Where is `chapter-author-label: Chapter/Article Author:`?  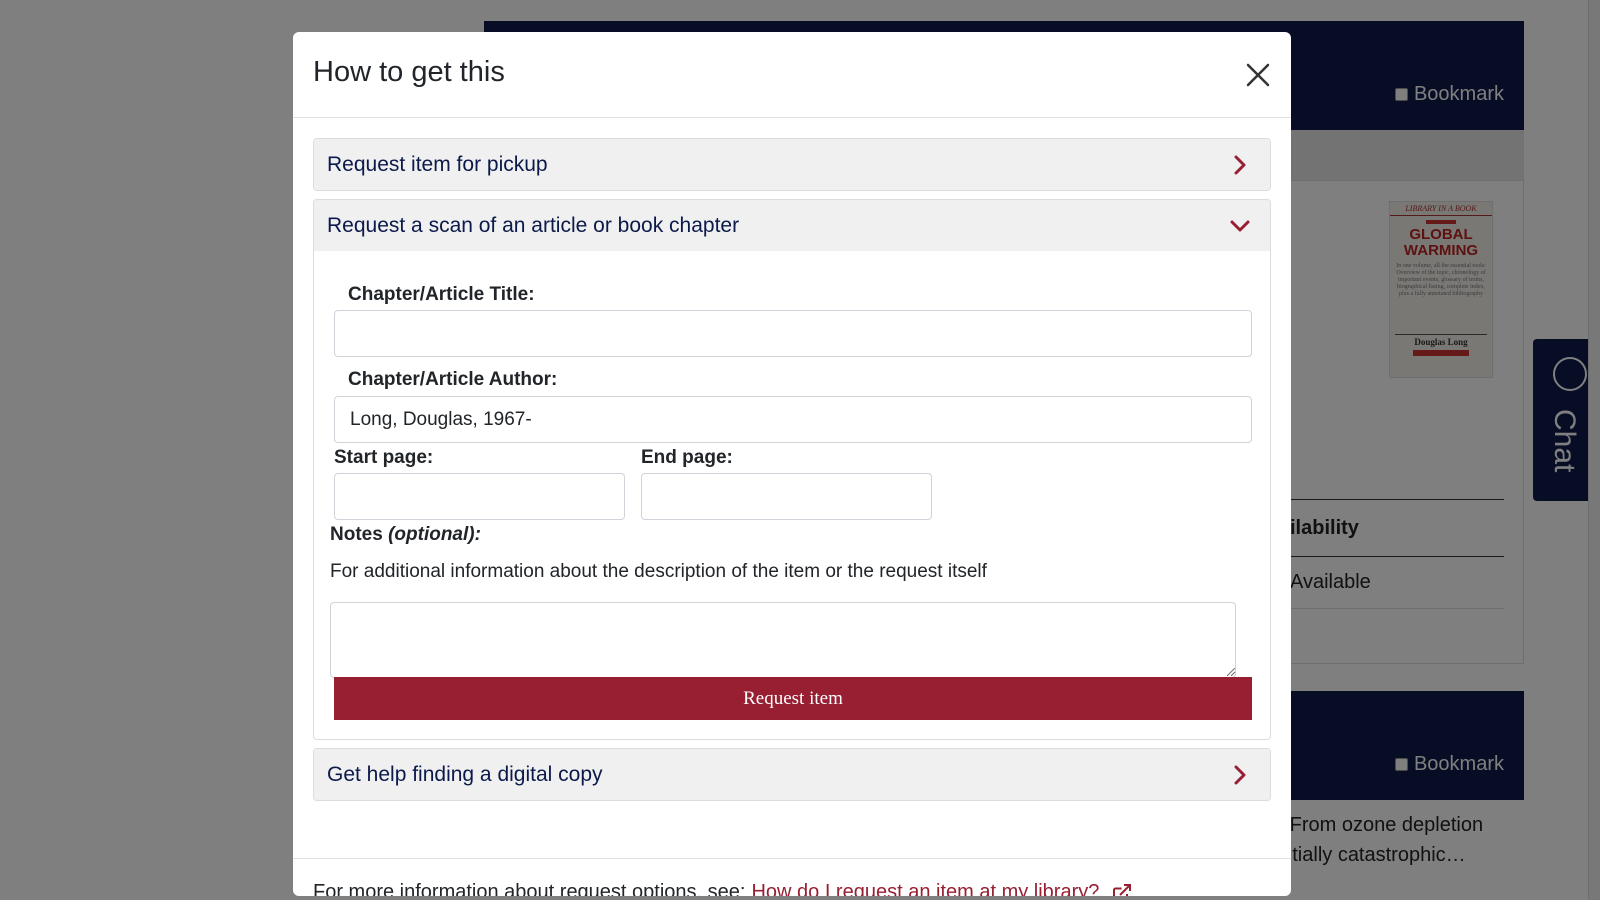
chapter-author-label: Chapter/Article Author: is located at coordinates (453, 379).